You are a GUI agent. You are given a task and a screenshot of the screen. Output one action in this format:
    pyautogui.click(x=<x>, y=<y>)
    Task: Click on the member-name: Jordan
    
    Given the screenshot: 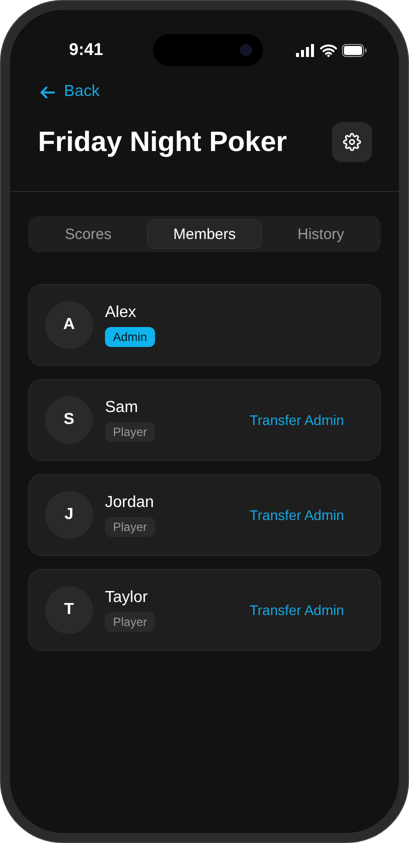 What is the action you would take?
    pyautogui.click(x=129, y=503)
    